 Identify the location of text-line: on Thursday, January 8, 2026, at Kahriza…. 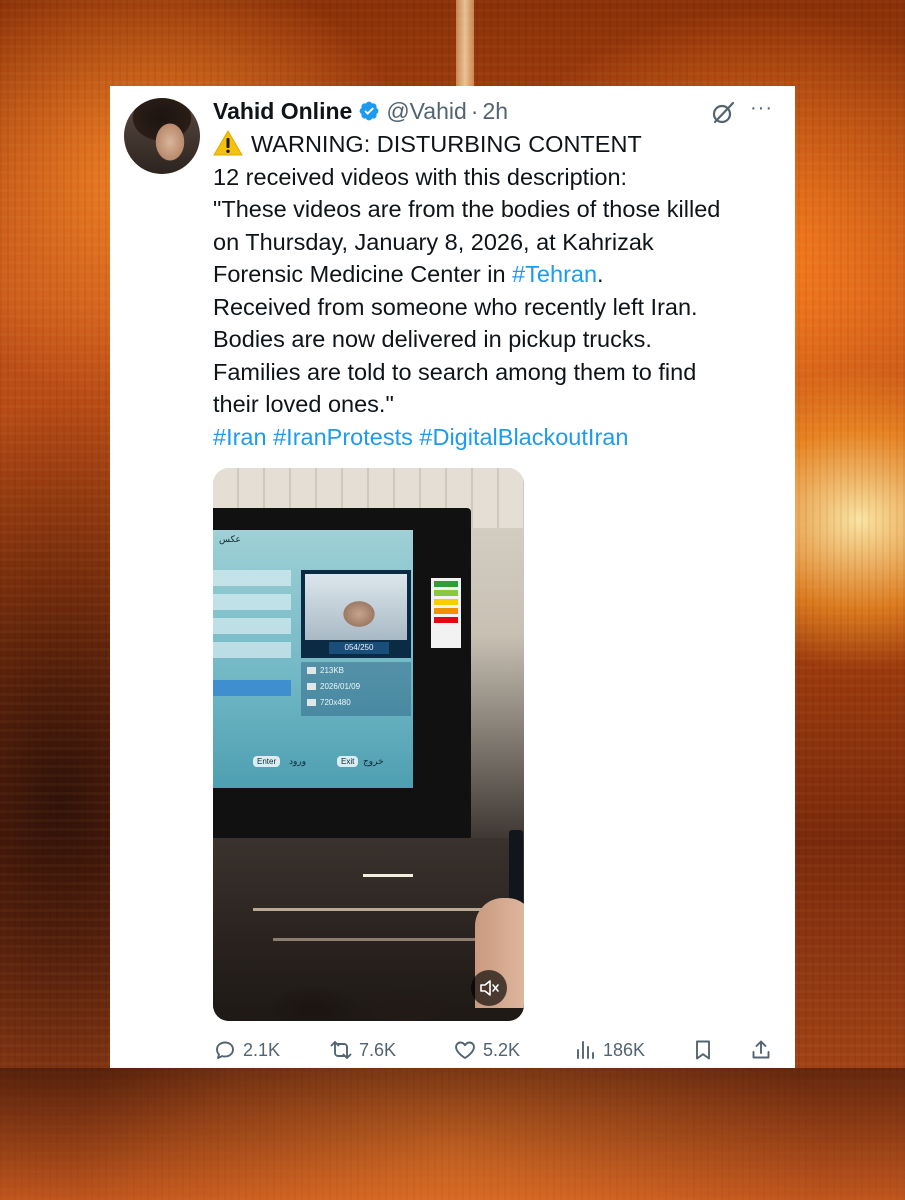
(433, 241).